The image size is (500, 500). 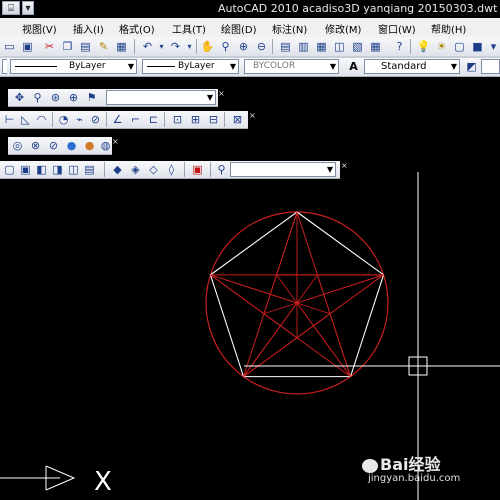 I want to click on baidu-watermark: Bai经验 jingyan.baidu.com, so click(x=410, y=467).